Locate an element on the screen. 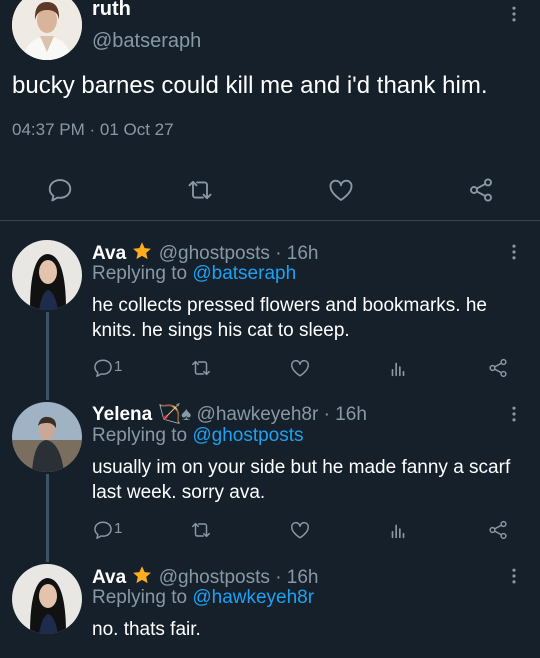 The image size is (540, 658). author-handle: @batseraph is located at coordinates (146, 41).